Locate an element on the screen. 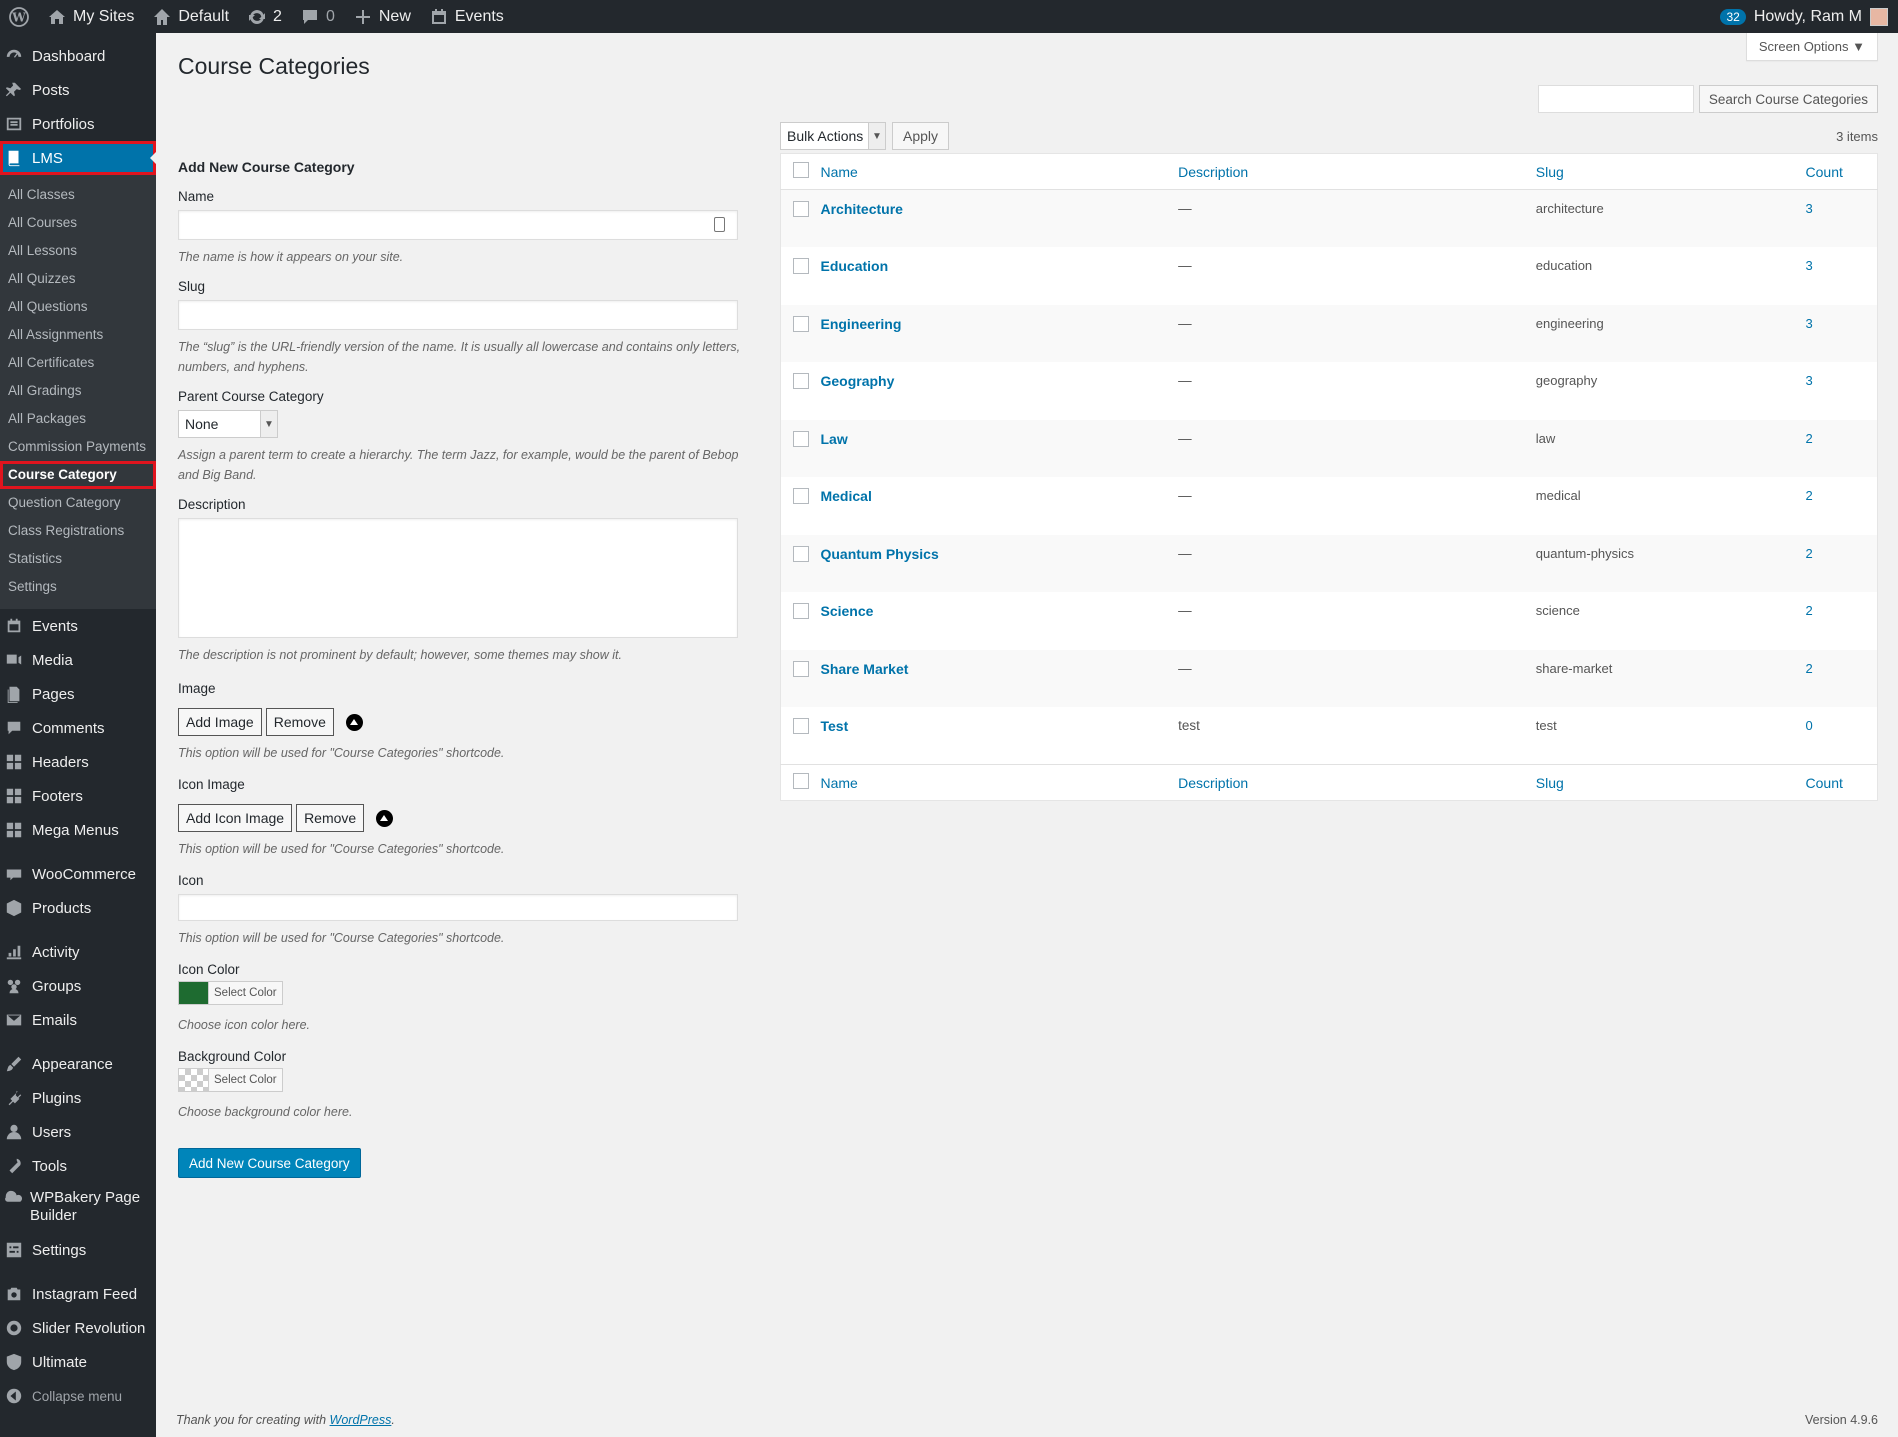  submenu-statistics: Statistics is located at coordinates (78, 559).